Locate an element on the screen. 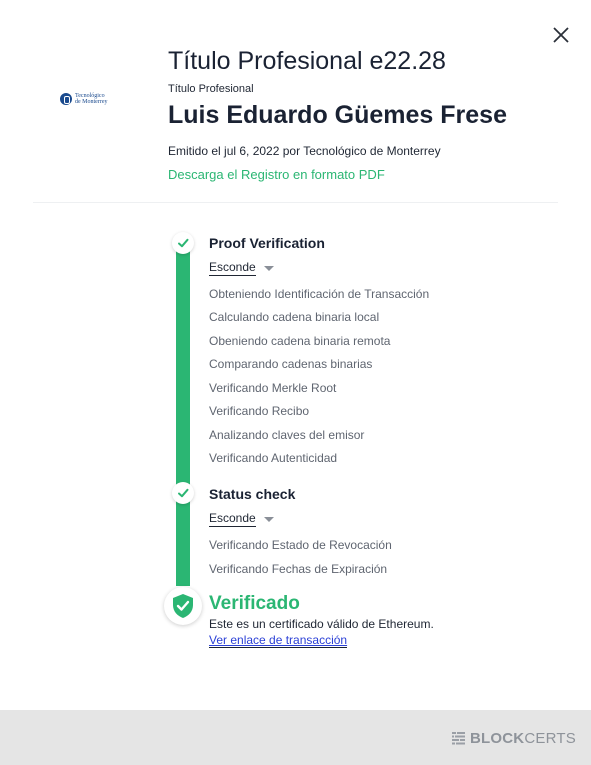 The image size is (591, 765). blockcerts-brand: BLOCKCERTS is located at coordinates (513, 738).